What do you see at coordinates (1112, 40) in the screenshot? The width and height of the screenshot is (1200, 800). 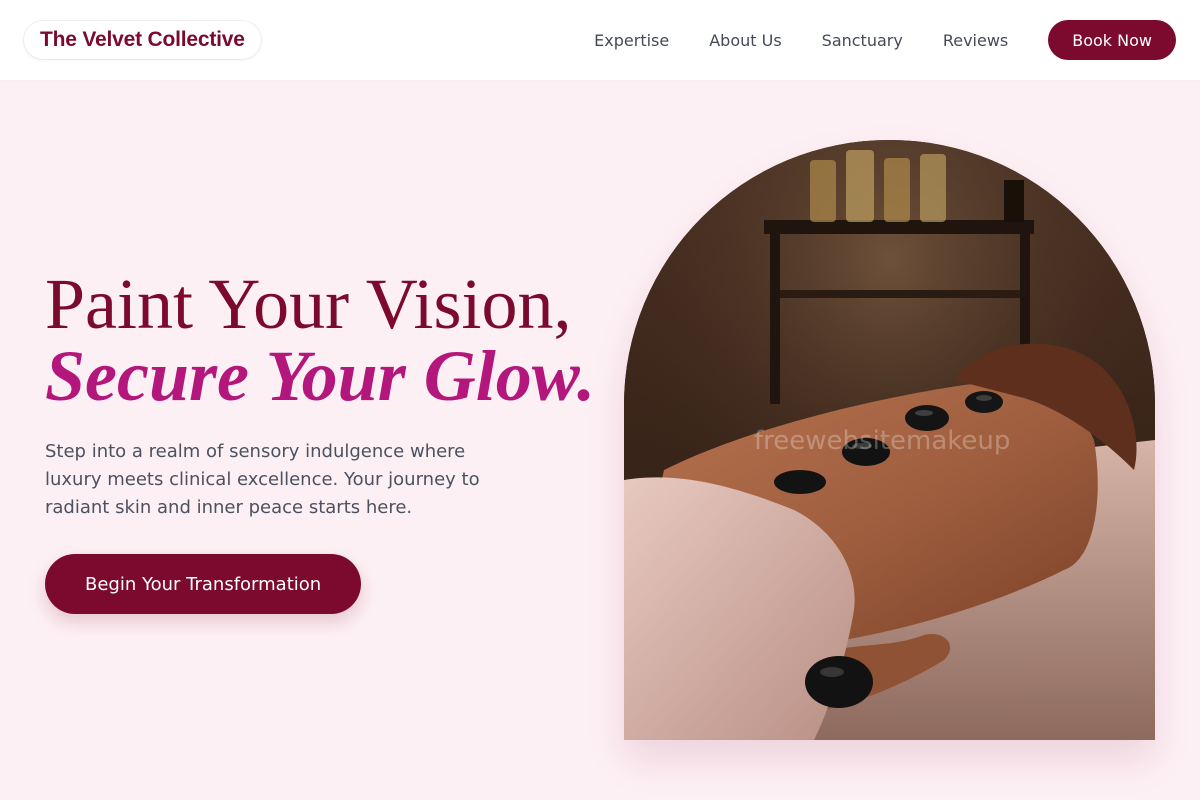 I see `book-now-button: Book Now` at bounding box center [1112, 40].